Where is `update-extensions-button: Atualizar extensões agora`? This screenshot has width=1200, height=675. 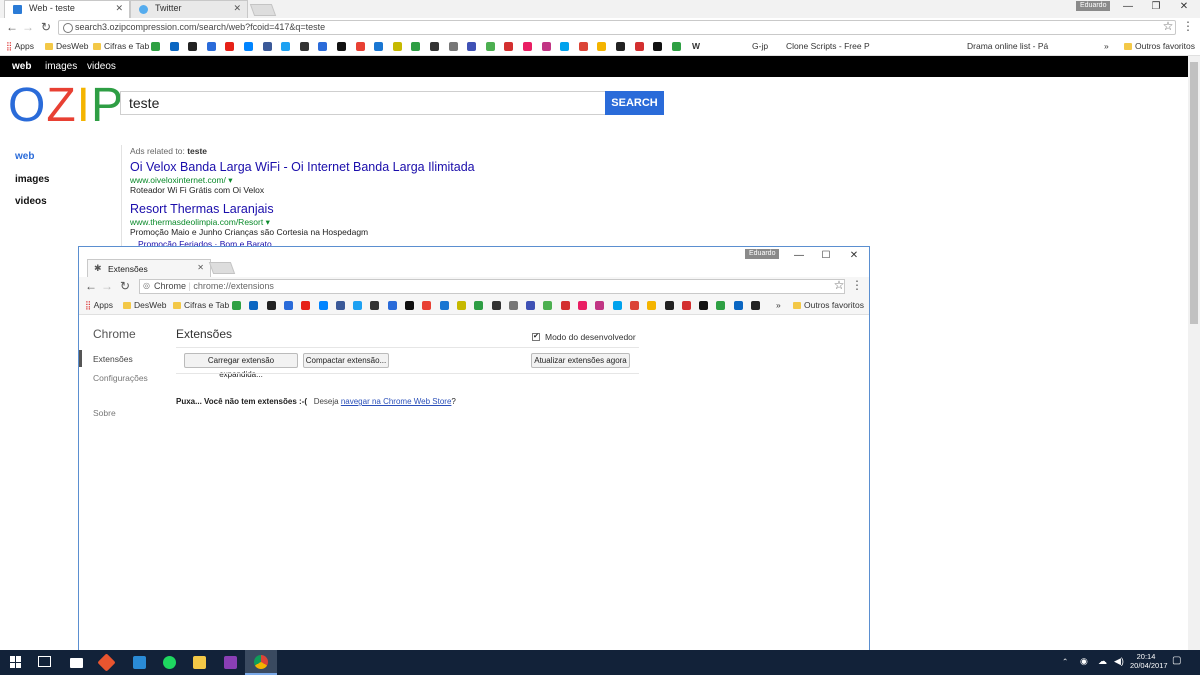
update-extensions-button: Atualizar extensões agora is located at coordinates (580, 360).